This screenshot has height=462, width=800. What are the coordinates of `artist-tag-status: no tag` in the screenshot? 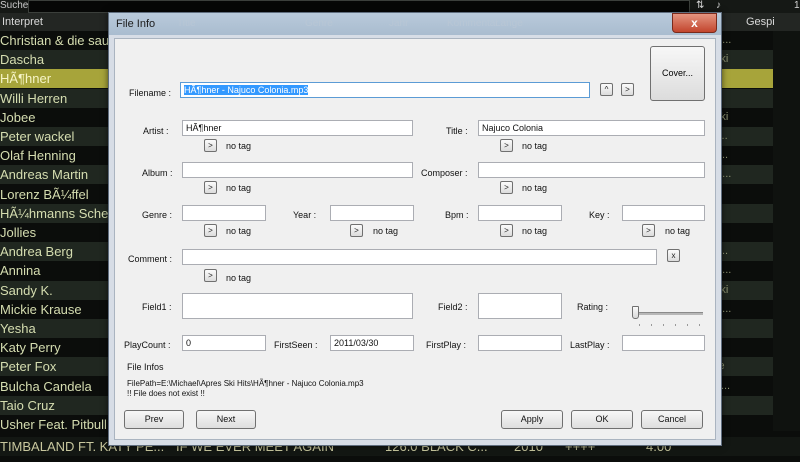 It's located at (239, 146).